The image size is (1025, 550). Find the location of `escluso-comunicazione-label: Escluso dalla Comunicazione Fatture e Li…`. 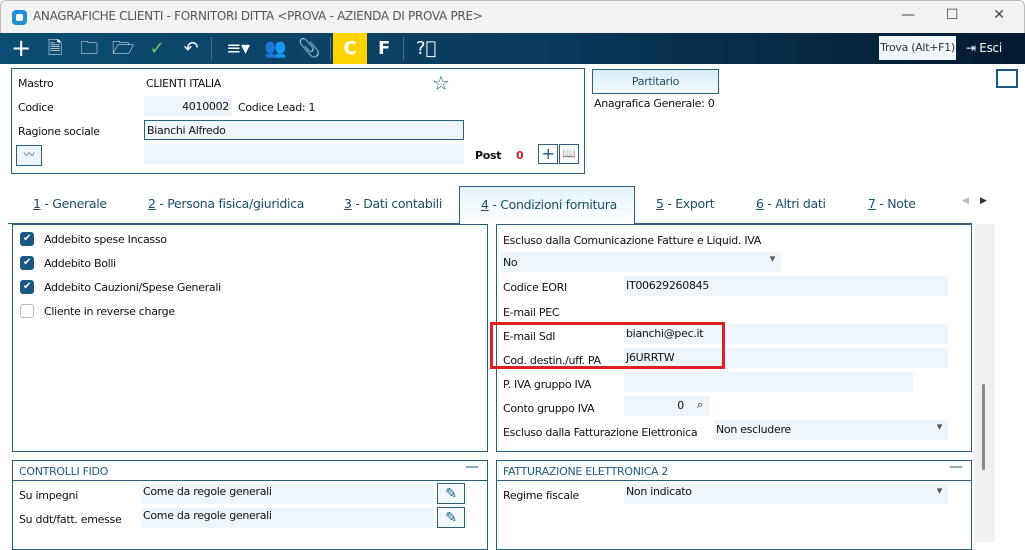

escluso-comunicazione-label: Escluso dalla Comunicazione Fatture e Li… is located at coordinates (632, 240).